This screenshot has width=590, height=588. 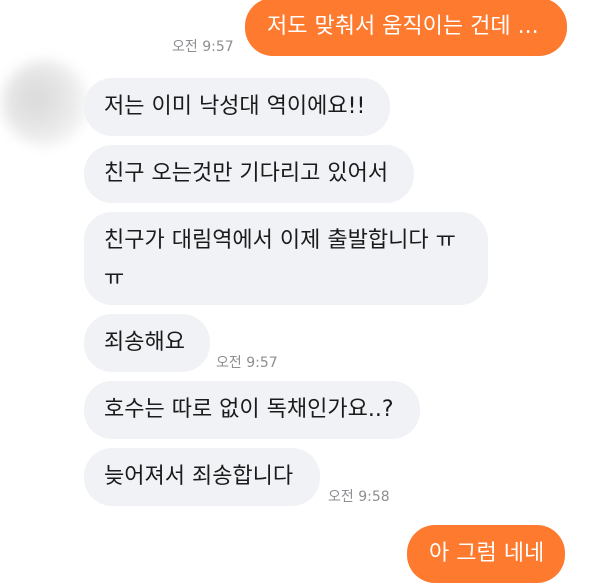 I want to click on outgoing-message-bubble: 아 그럼 네네, so click(x=486, y=554).